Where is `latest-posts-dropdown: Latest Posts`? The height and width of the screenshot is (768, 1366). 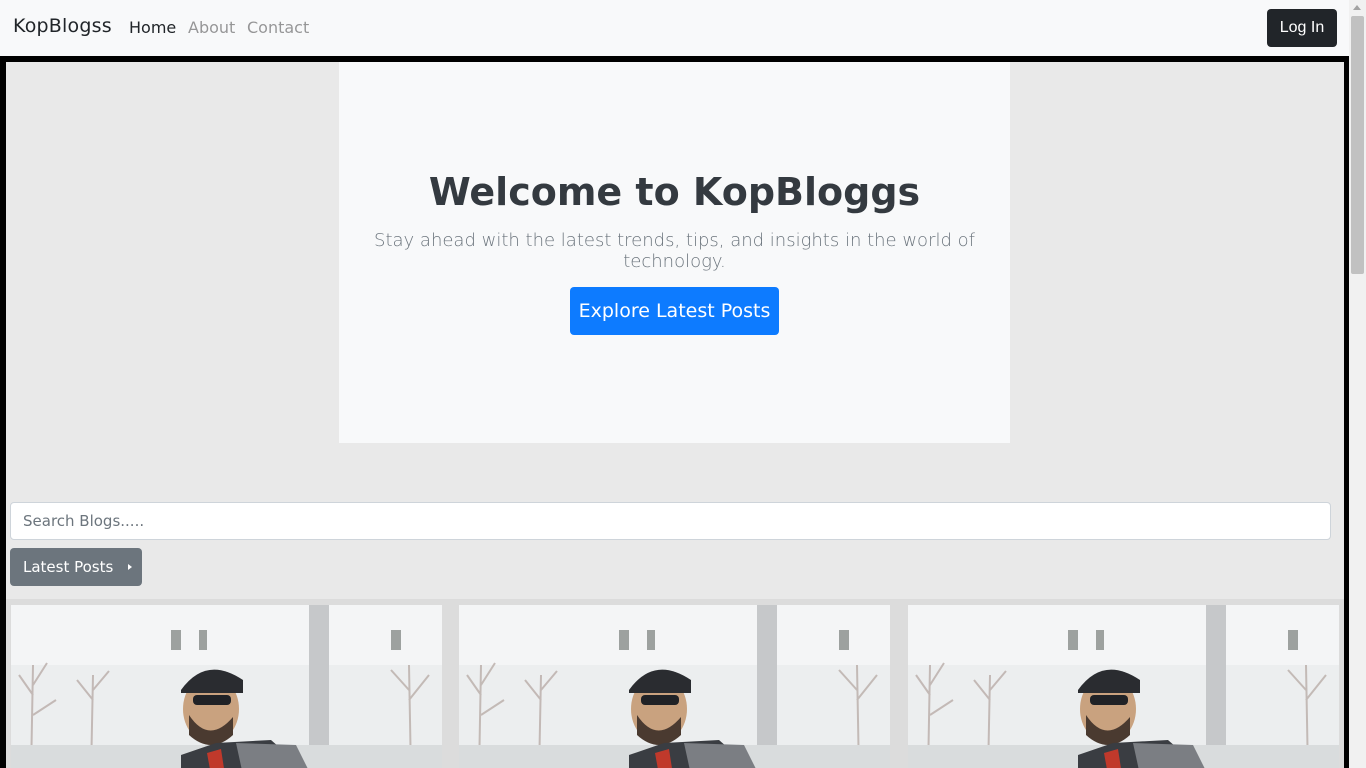
latest-posts-dropdown: Latest Posts is located at coordinates (76, 567).